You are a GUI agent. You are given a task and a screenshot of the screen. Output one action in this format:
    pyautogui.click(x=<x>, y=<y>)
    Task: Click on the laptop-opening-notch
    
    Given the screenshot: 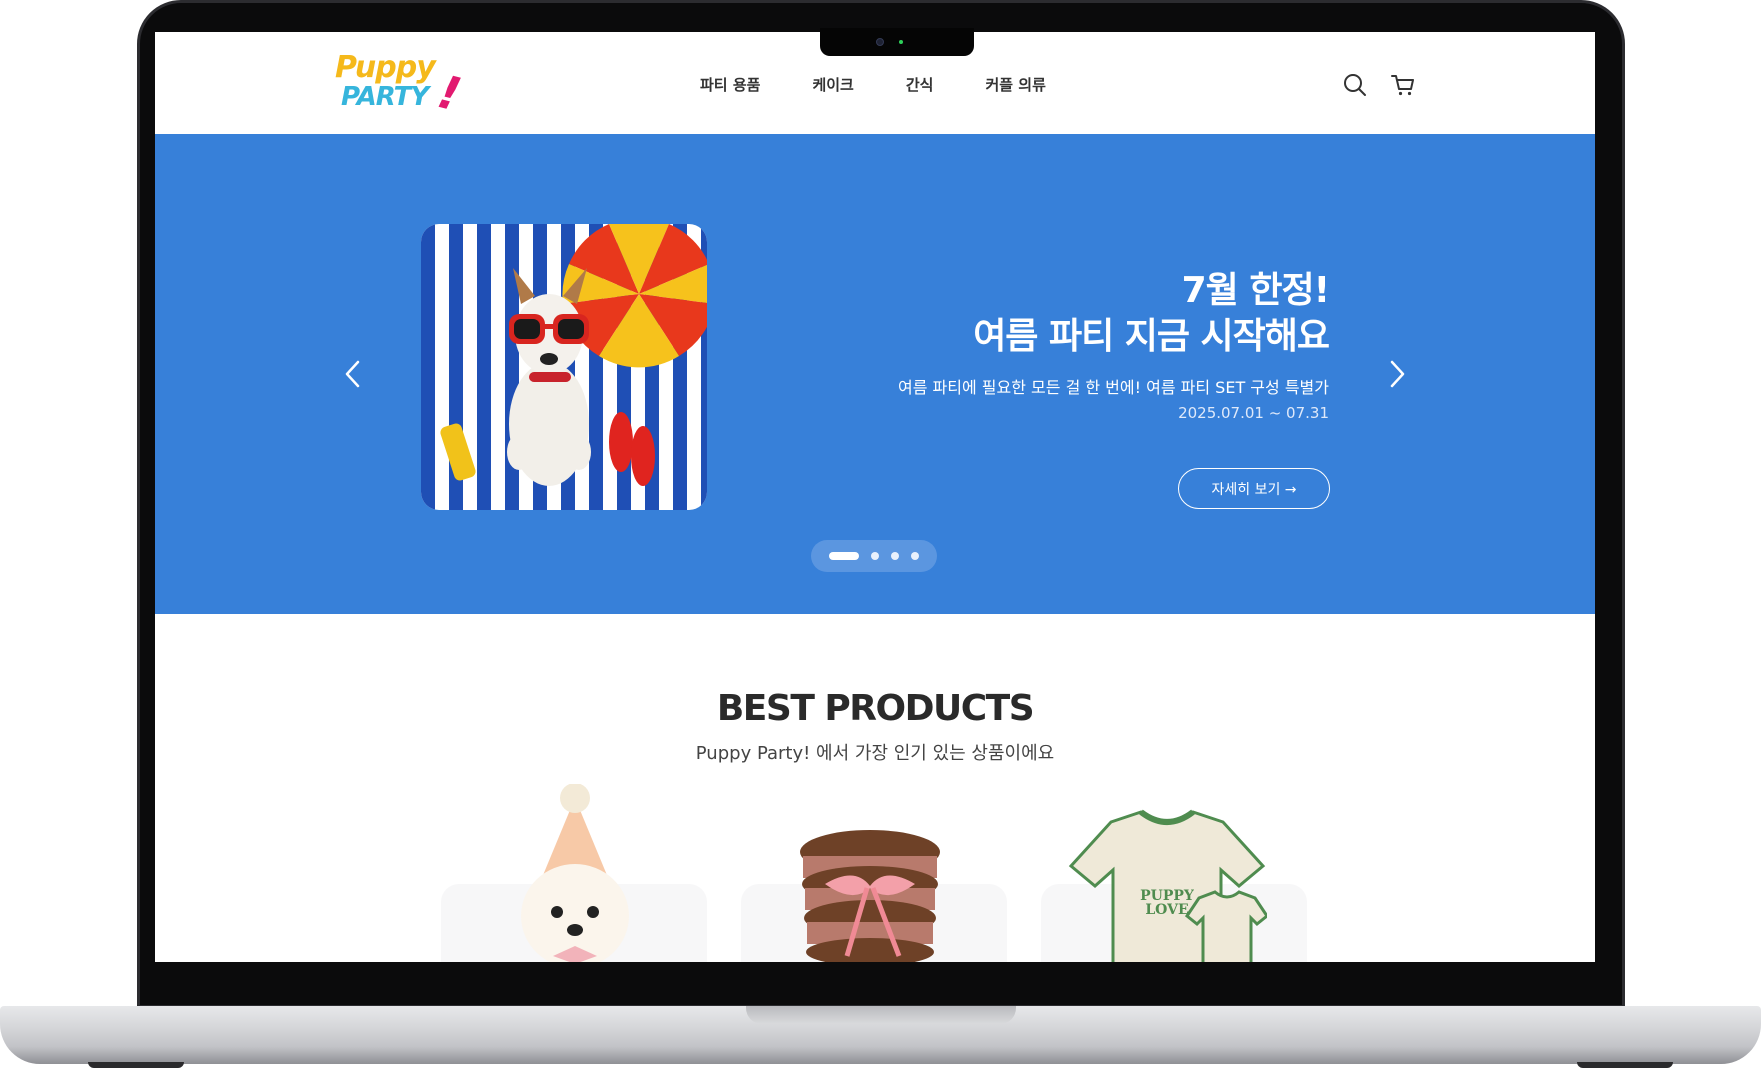 What is the action you would take?
    pyautogui.click(x=881, y=1015)
    